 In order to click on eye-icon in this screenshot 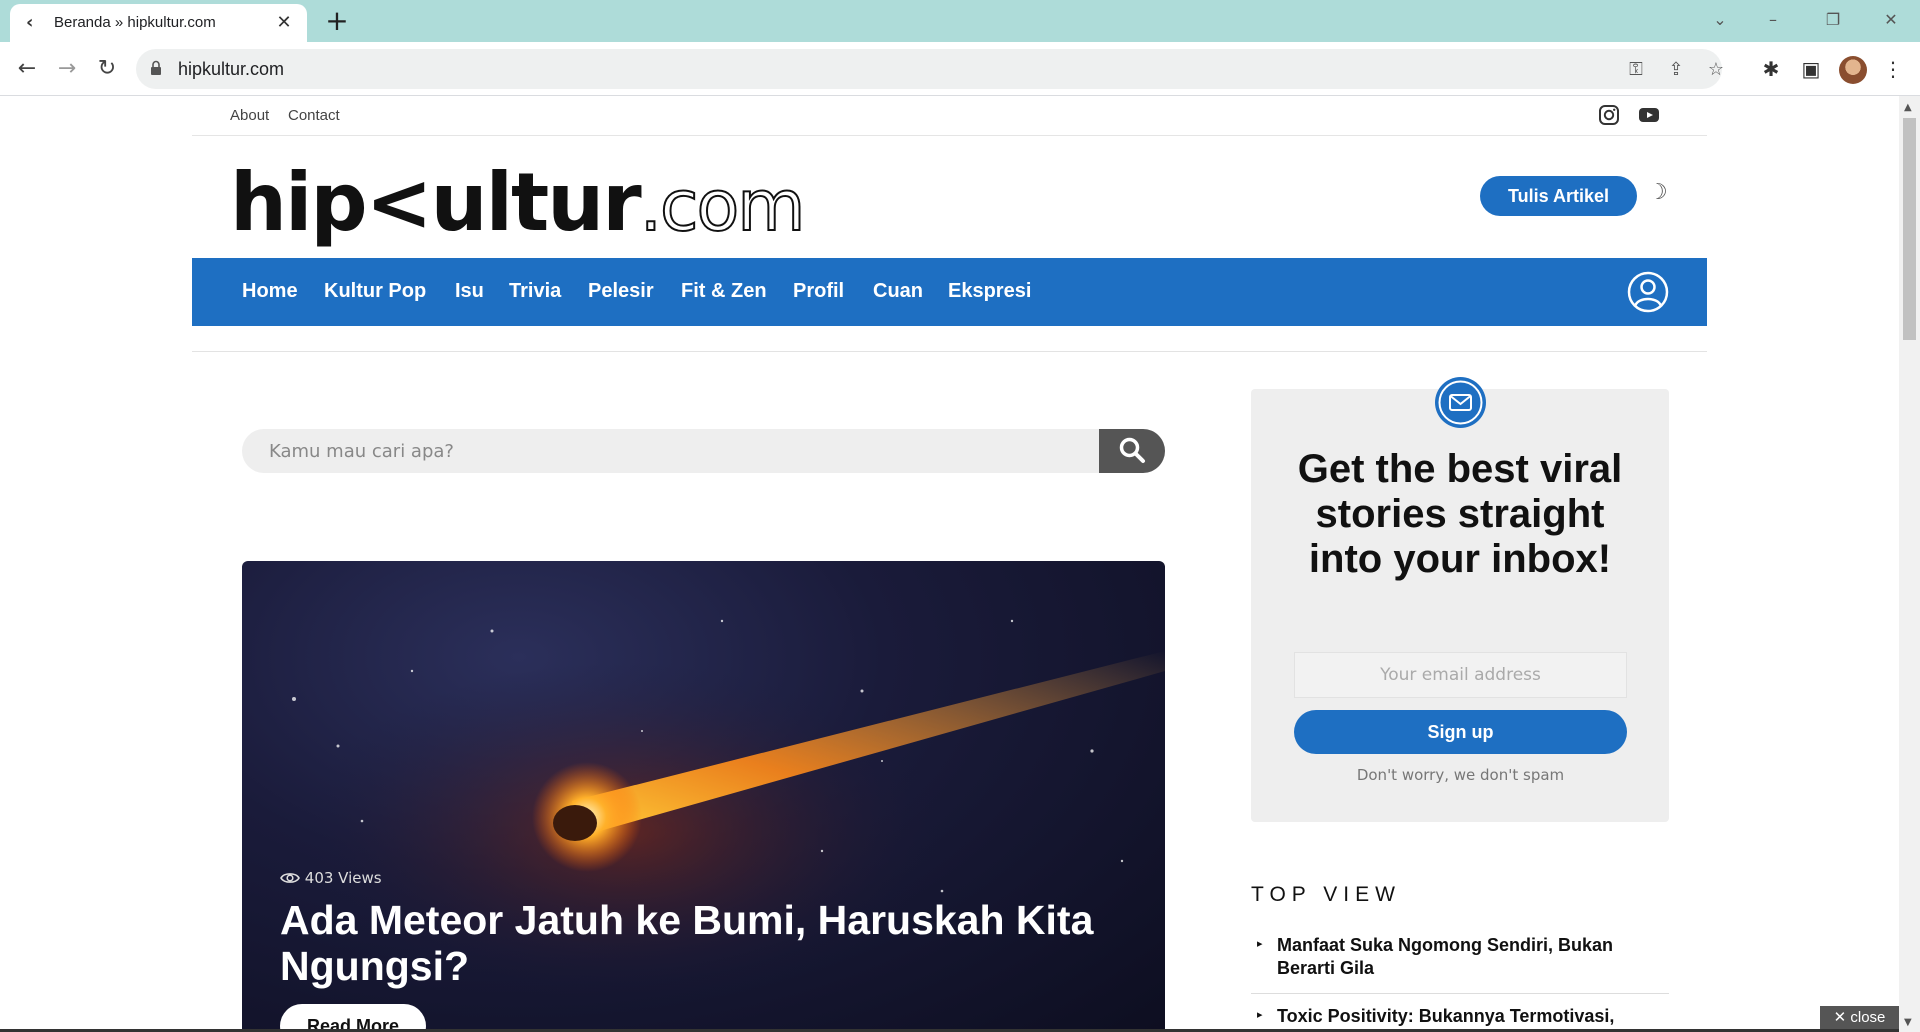, I will do `click(290, 878)`.